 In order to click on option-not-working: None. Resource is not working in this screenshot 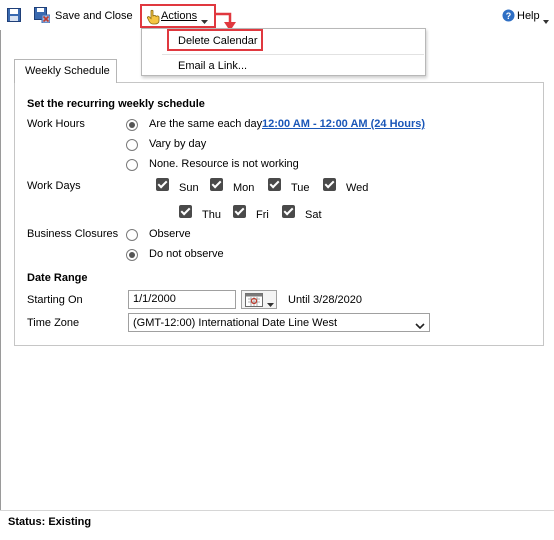, I will do `click(224, 164)`.